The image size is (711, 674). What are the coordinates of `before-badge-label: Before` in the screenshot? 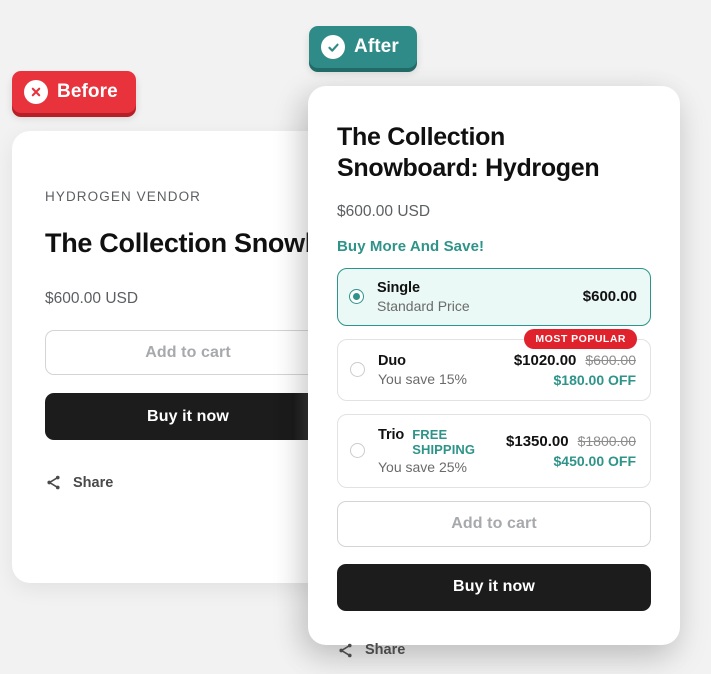 It's located at (87, 91).